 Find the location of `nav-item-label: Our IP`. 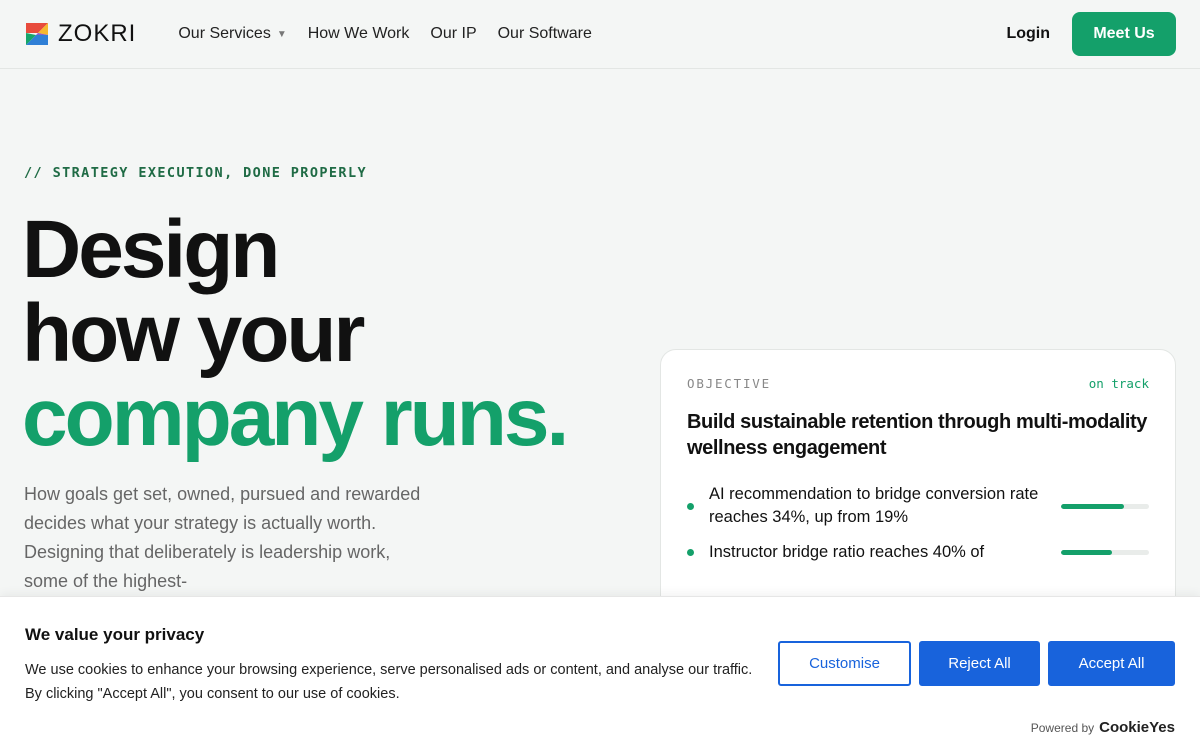

nav-item-label: Our IP is located at coordinates (453, 33).